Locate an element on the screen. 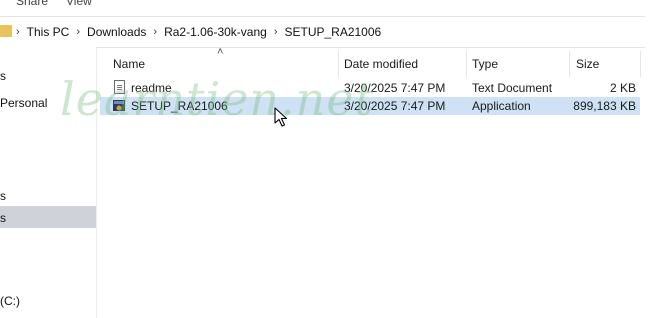 This screenshot has height=318, width=650. window-edge is located at coordinates (647, 159).